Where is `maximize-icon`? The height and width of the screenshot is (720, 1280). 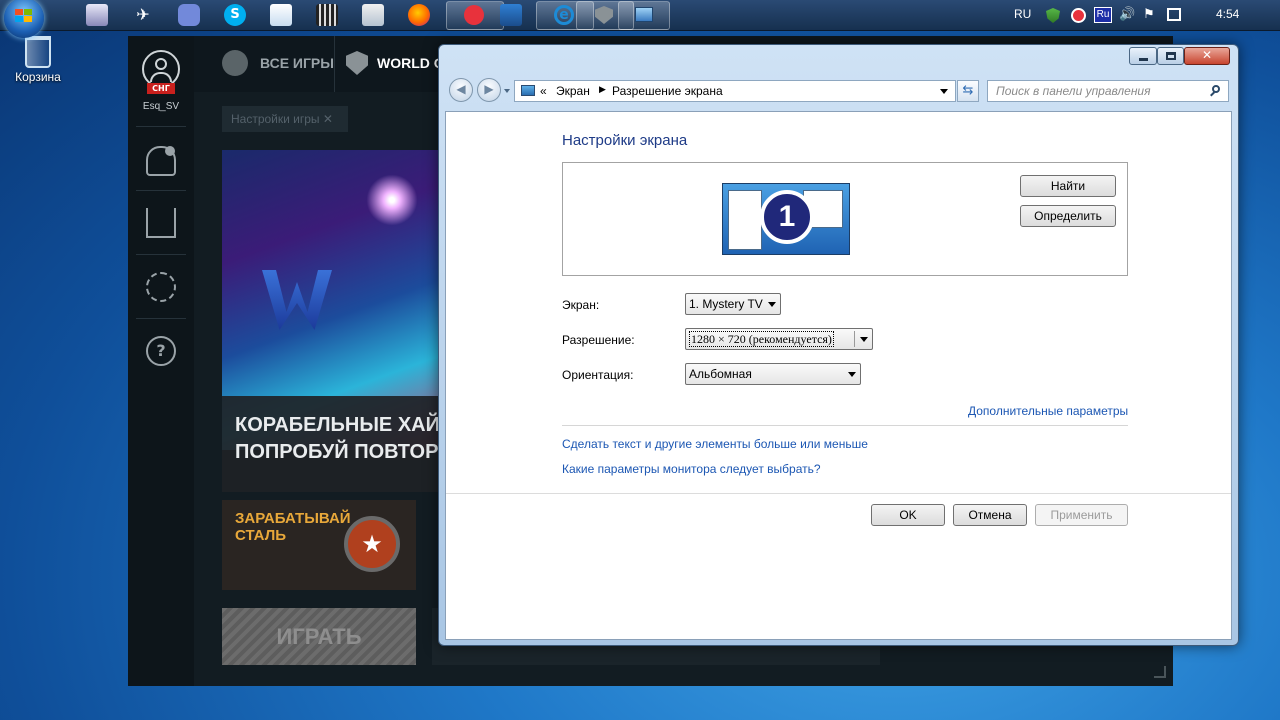
maximize-icon is located at coordinates (1171, 56).